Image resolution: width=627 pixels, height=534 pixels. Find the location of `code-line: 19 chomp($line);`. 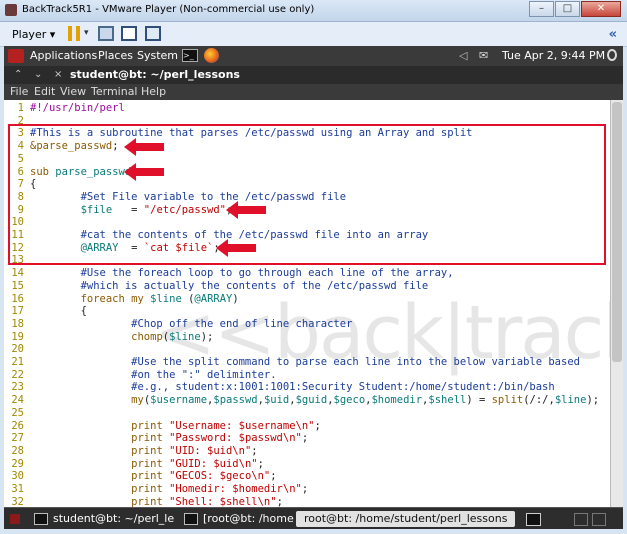

code-line: 19 chomp($line); is located at coordinates (304, 337).